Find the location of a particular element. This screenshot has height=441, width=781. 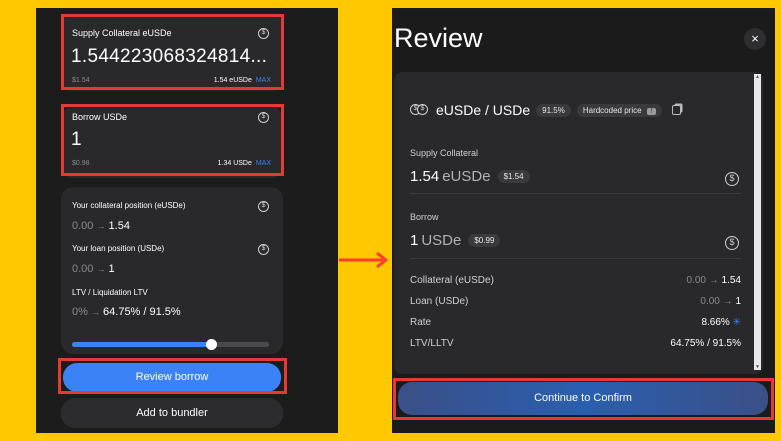

ltv-from: 0% is located at coordinates (80, 312).